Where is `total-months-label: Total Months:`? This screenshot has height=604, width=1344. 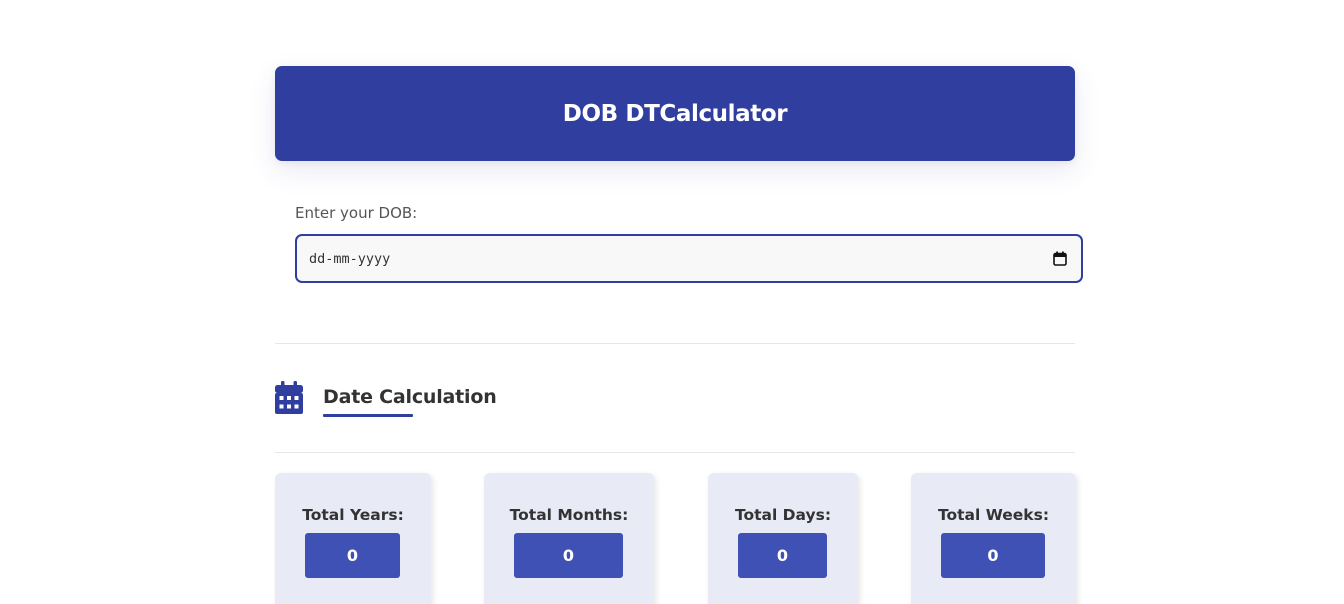
total-months-label: Total Months: is located at coordinates (569, 515).